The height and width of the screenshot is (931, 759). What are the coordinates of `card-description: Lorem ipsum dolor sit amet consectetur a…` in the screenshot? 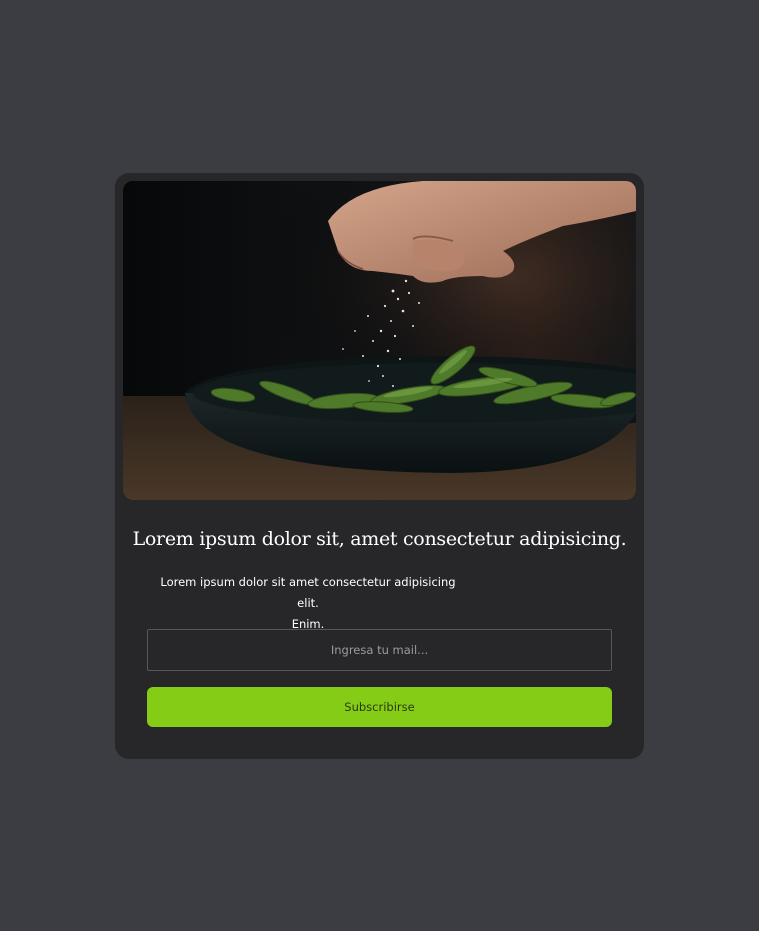 It's located at (308, 603).